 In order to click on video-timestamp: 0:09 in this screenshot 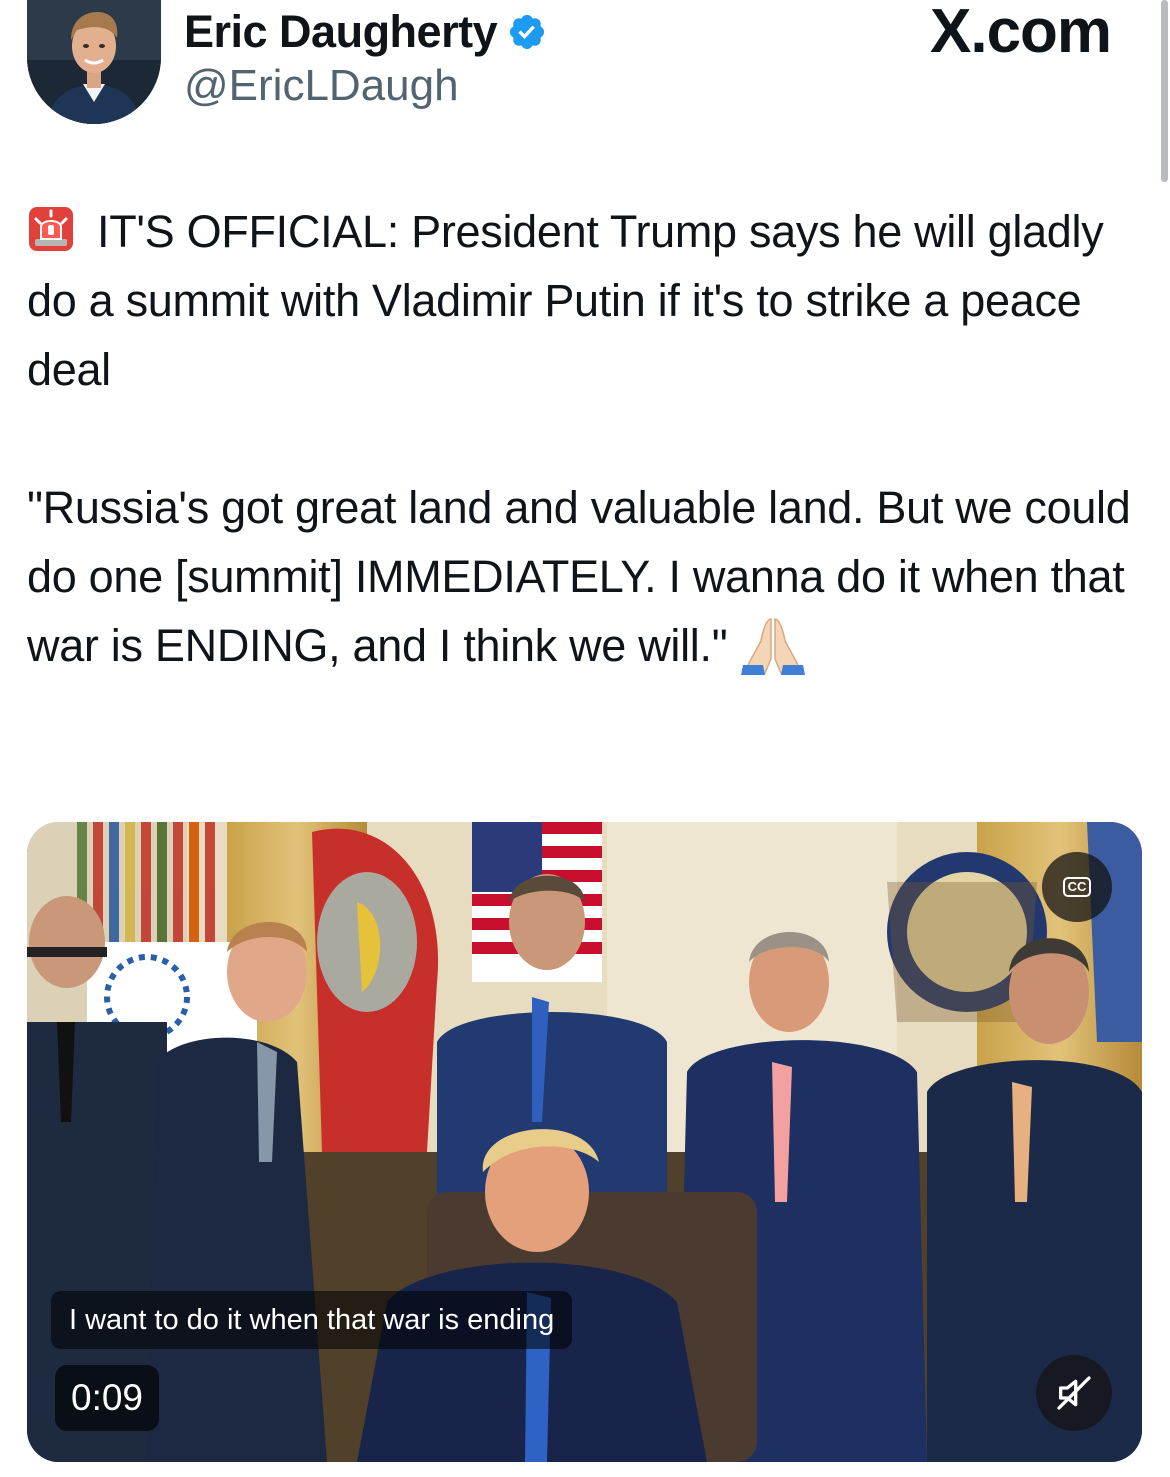, I will do `click(107, 1398)`.